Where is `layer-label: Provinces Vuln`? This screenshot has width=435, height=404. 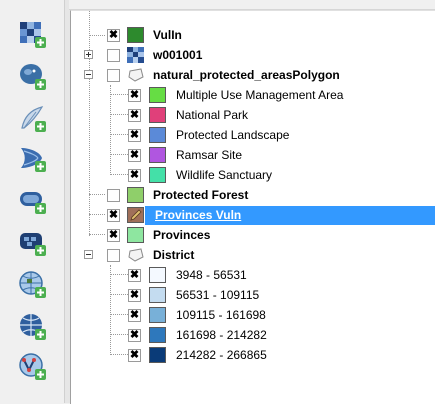 layer-label: Provinces Vuln is located at coordinates (198, 215).